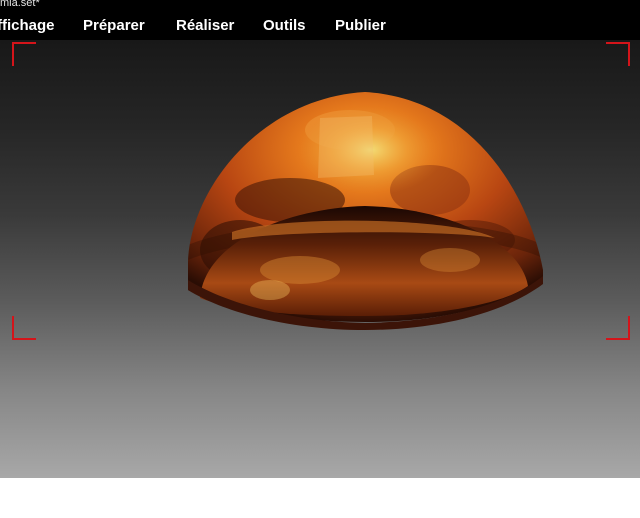 The width and height of the screenshot is (640, 518). Describe the element at coordinates (320, 498) in the screenshot. I see `bottom-area` at that location.